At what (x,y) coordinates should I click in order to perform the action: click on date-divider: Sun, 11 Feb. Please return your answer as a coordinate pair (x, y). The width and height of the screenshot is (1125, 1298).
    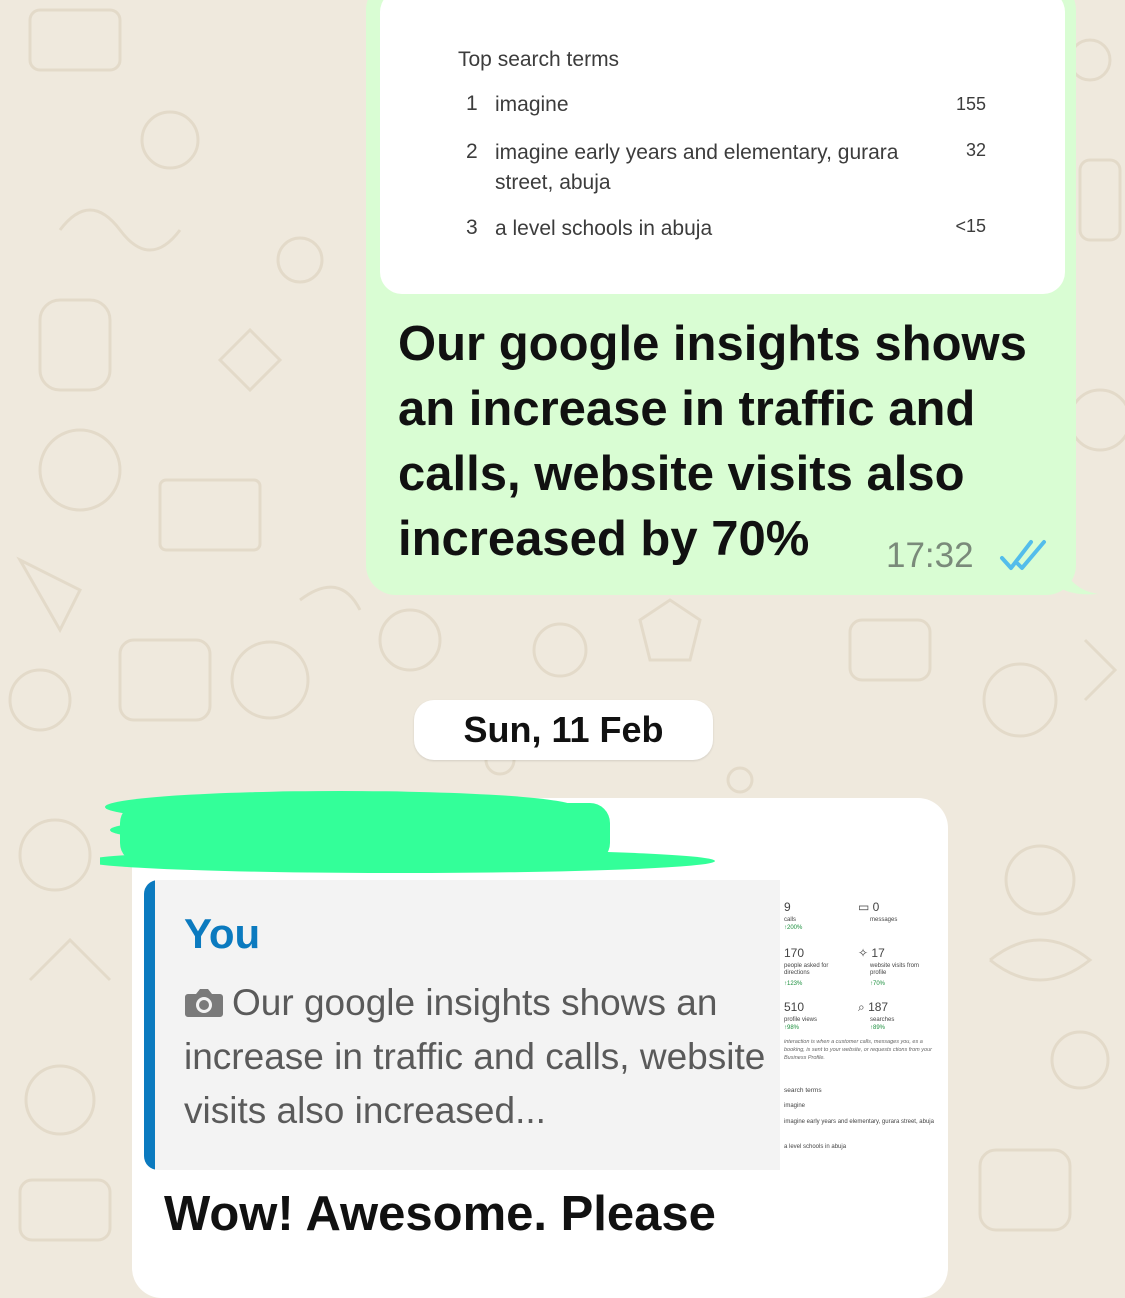
    Looking at the image, I should click on (563, 730).